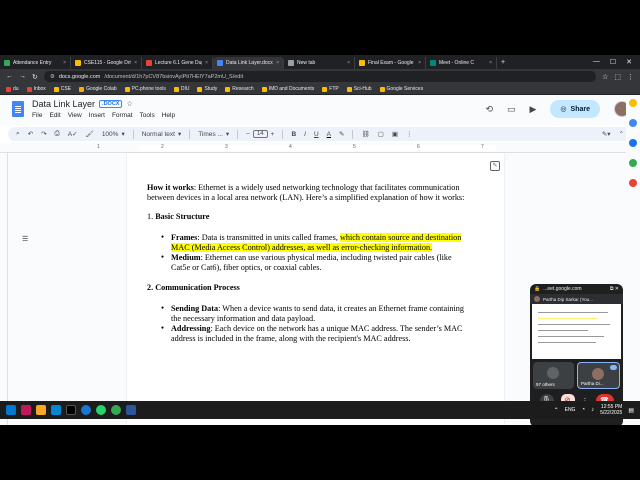 This screenshot has width=640, height=480. I want to click on site-info-icon: ⚙, so click(52, 77).